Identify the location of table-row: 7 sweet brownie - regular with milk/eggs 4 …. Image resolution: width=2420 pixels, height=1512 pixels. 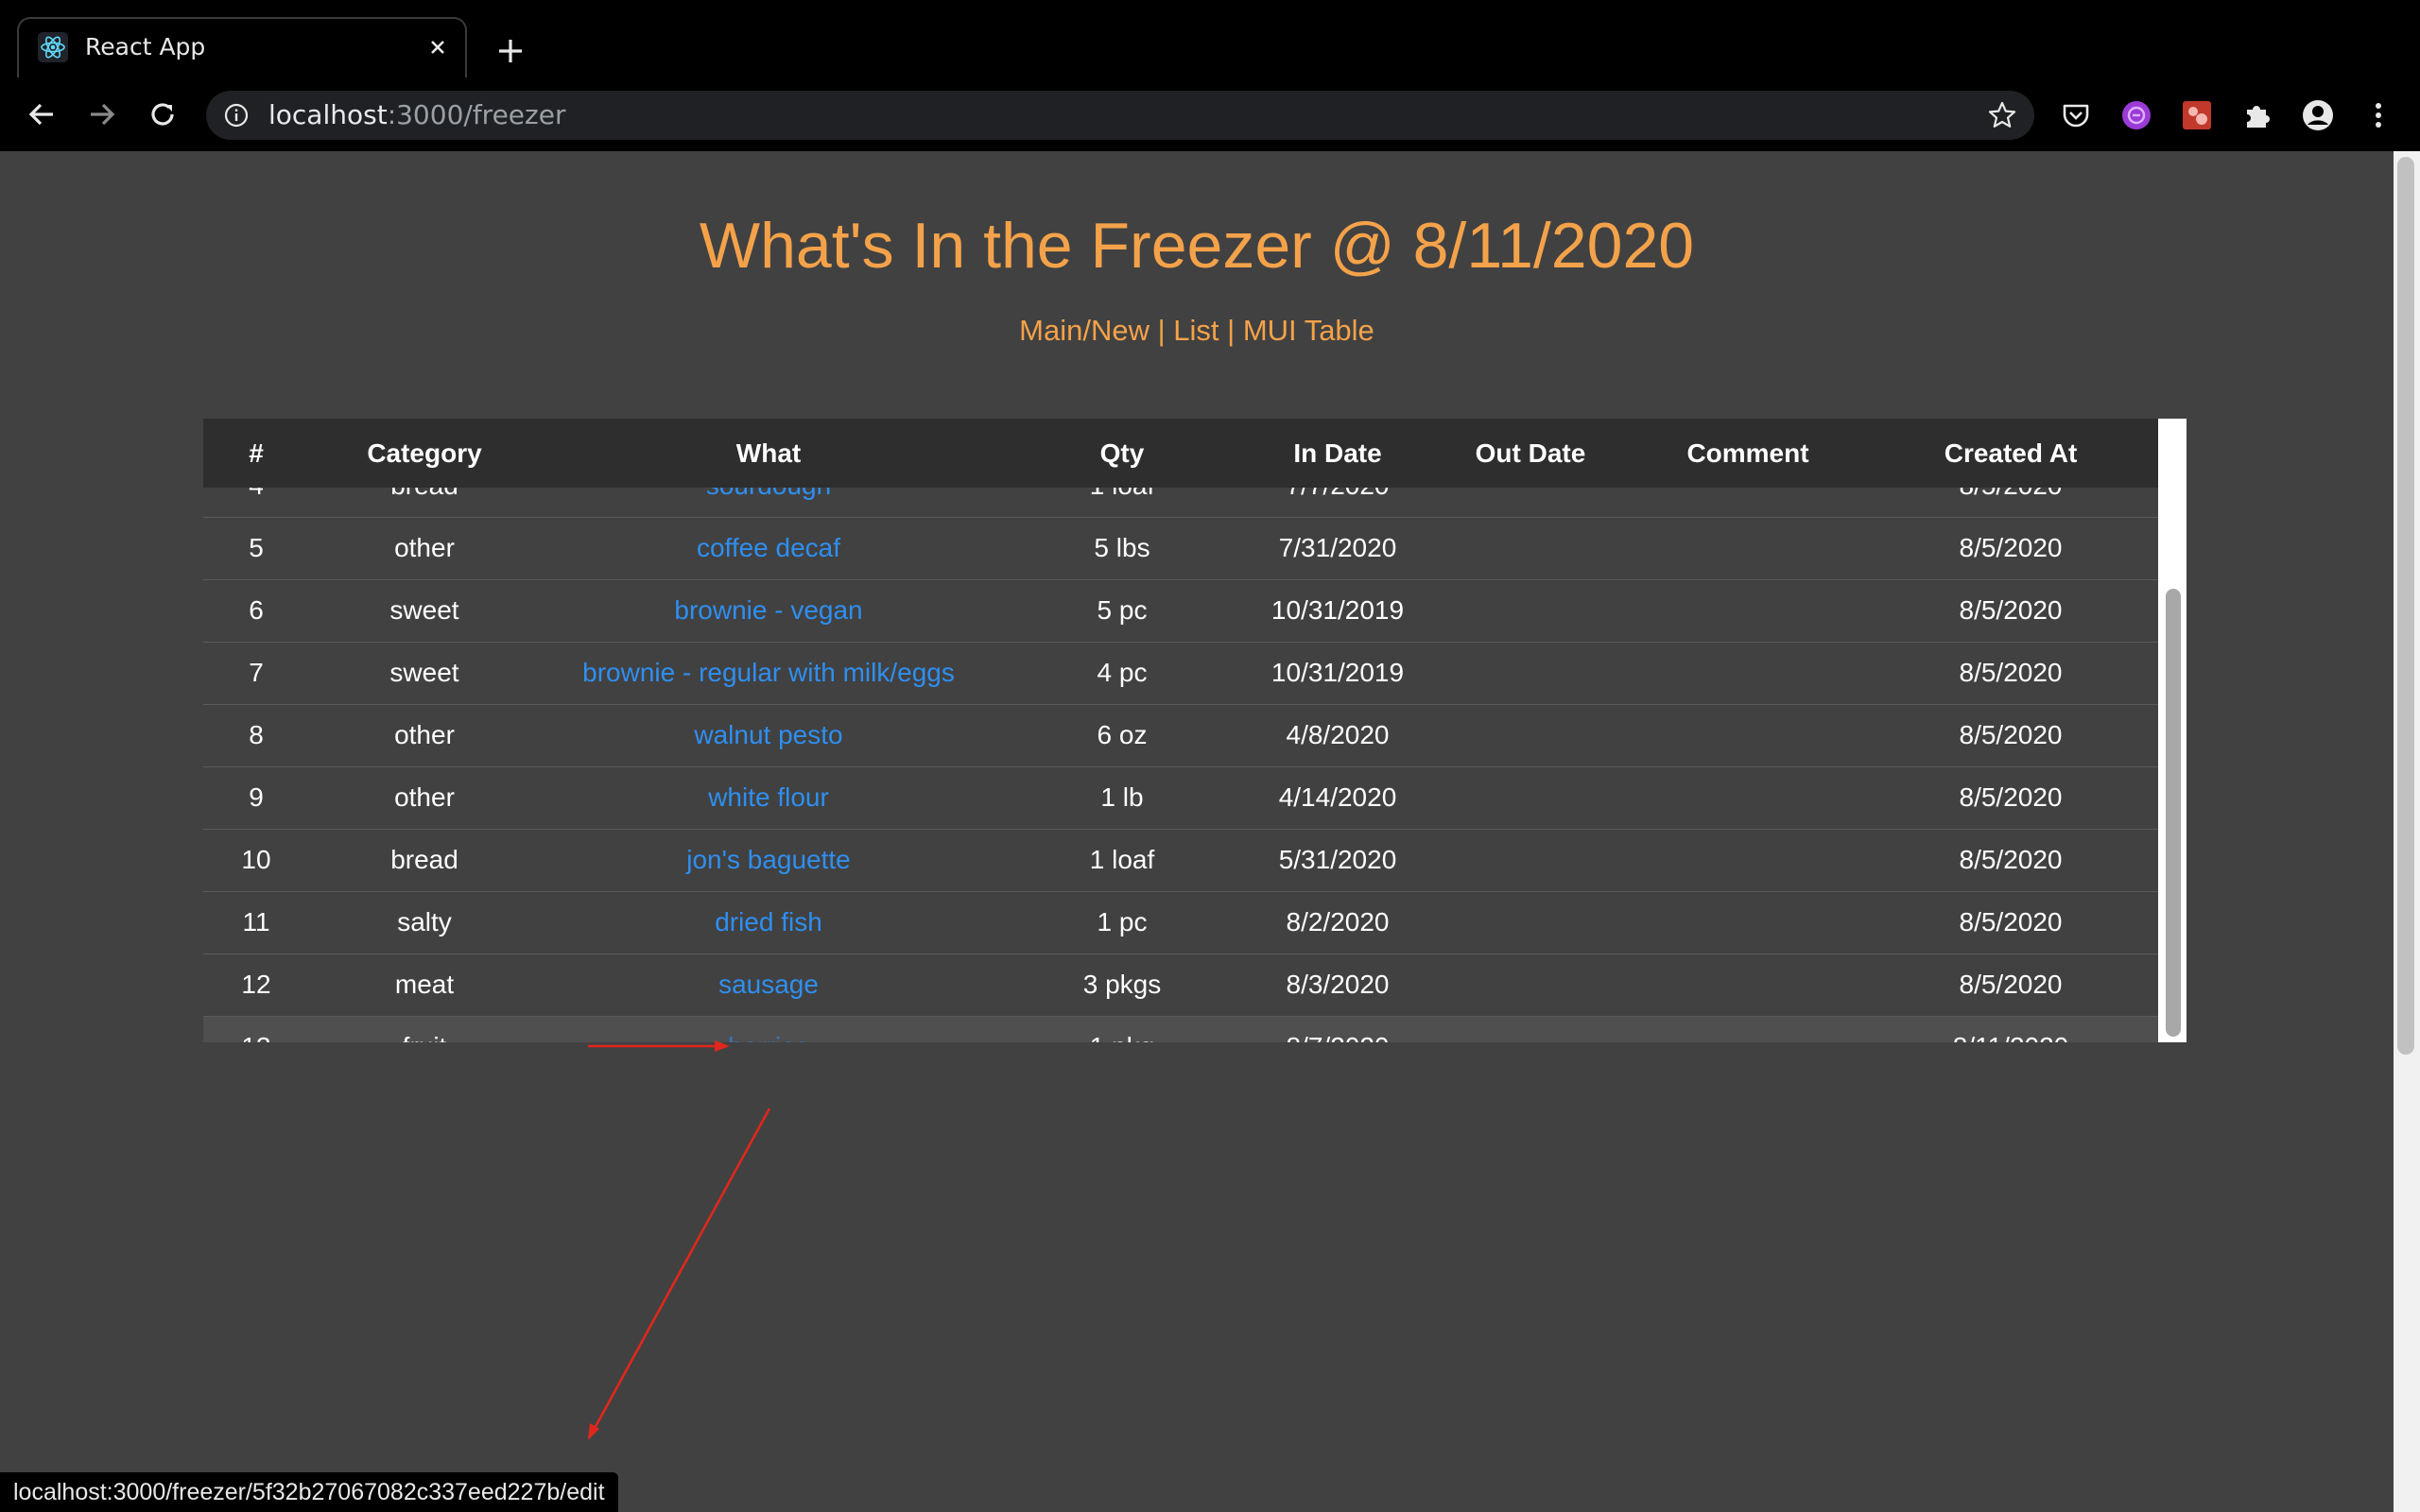
(1181, 673).